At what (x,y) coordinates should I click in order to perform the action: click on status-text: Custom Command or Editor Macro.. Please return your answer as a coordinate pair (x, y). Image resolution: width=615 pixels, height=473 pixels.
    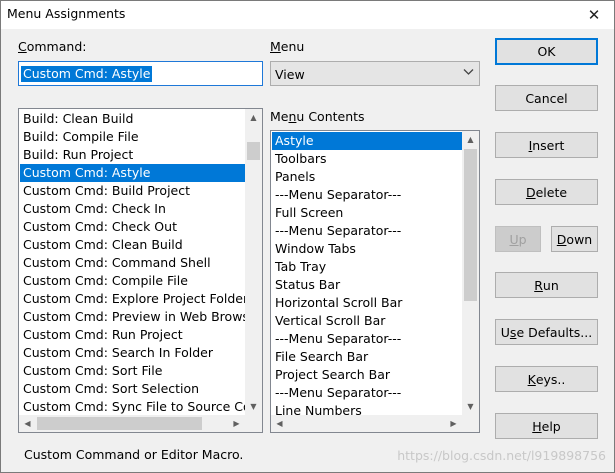
    Looking at the image, I should click on (134, 454).